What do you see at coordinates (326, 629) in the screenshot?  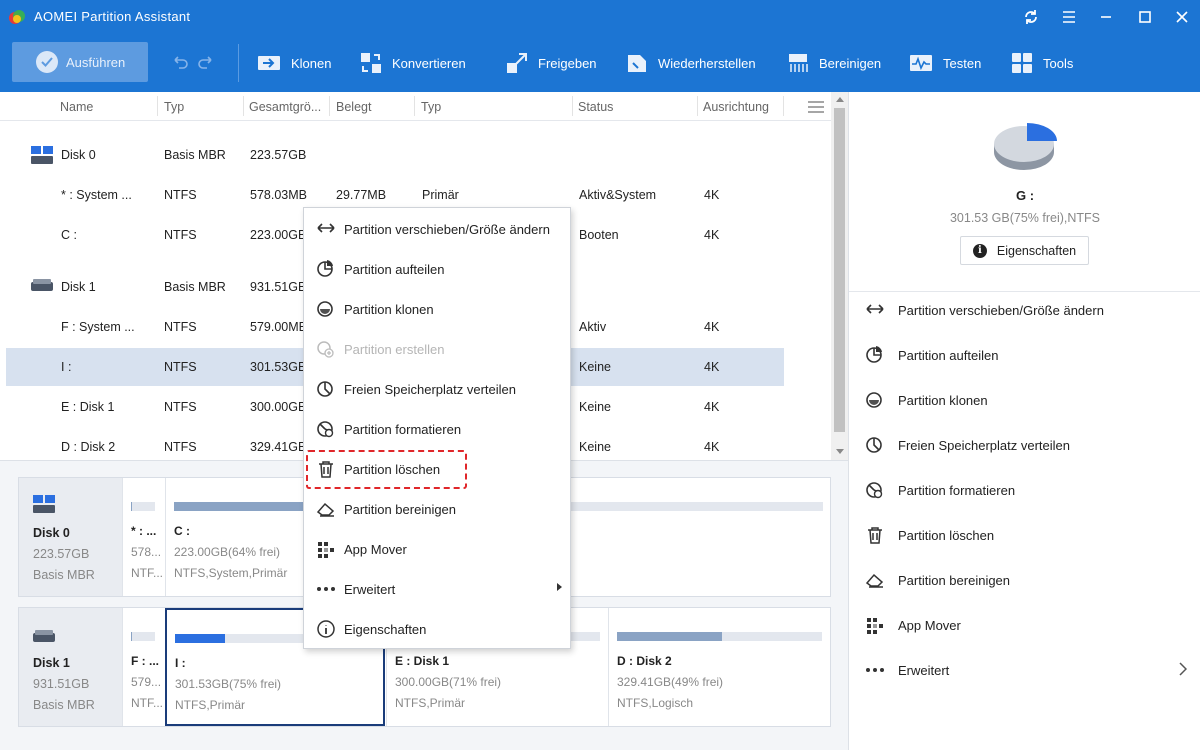 I see `info-icon` at bounding box center [326, 629].